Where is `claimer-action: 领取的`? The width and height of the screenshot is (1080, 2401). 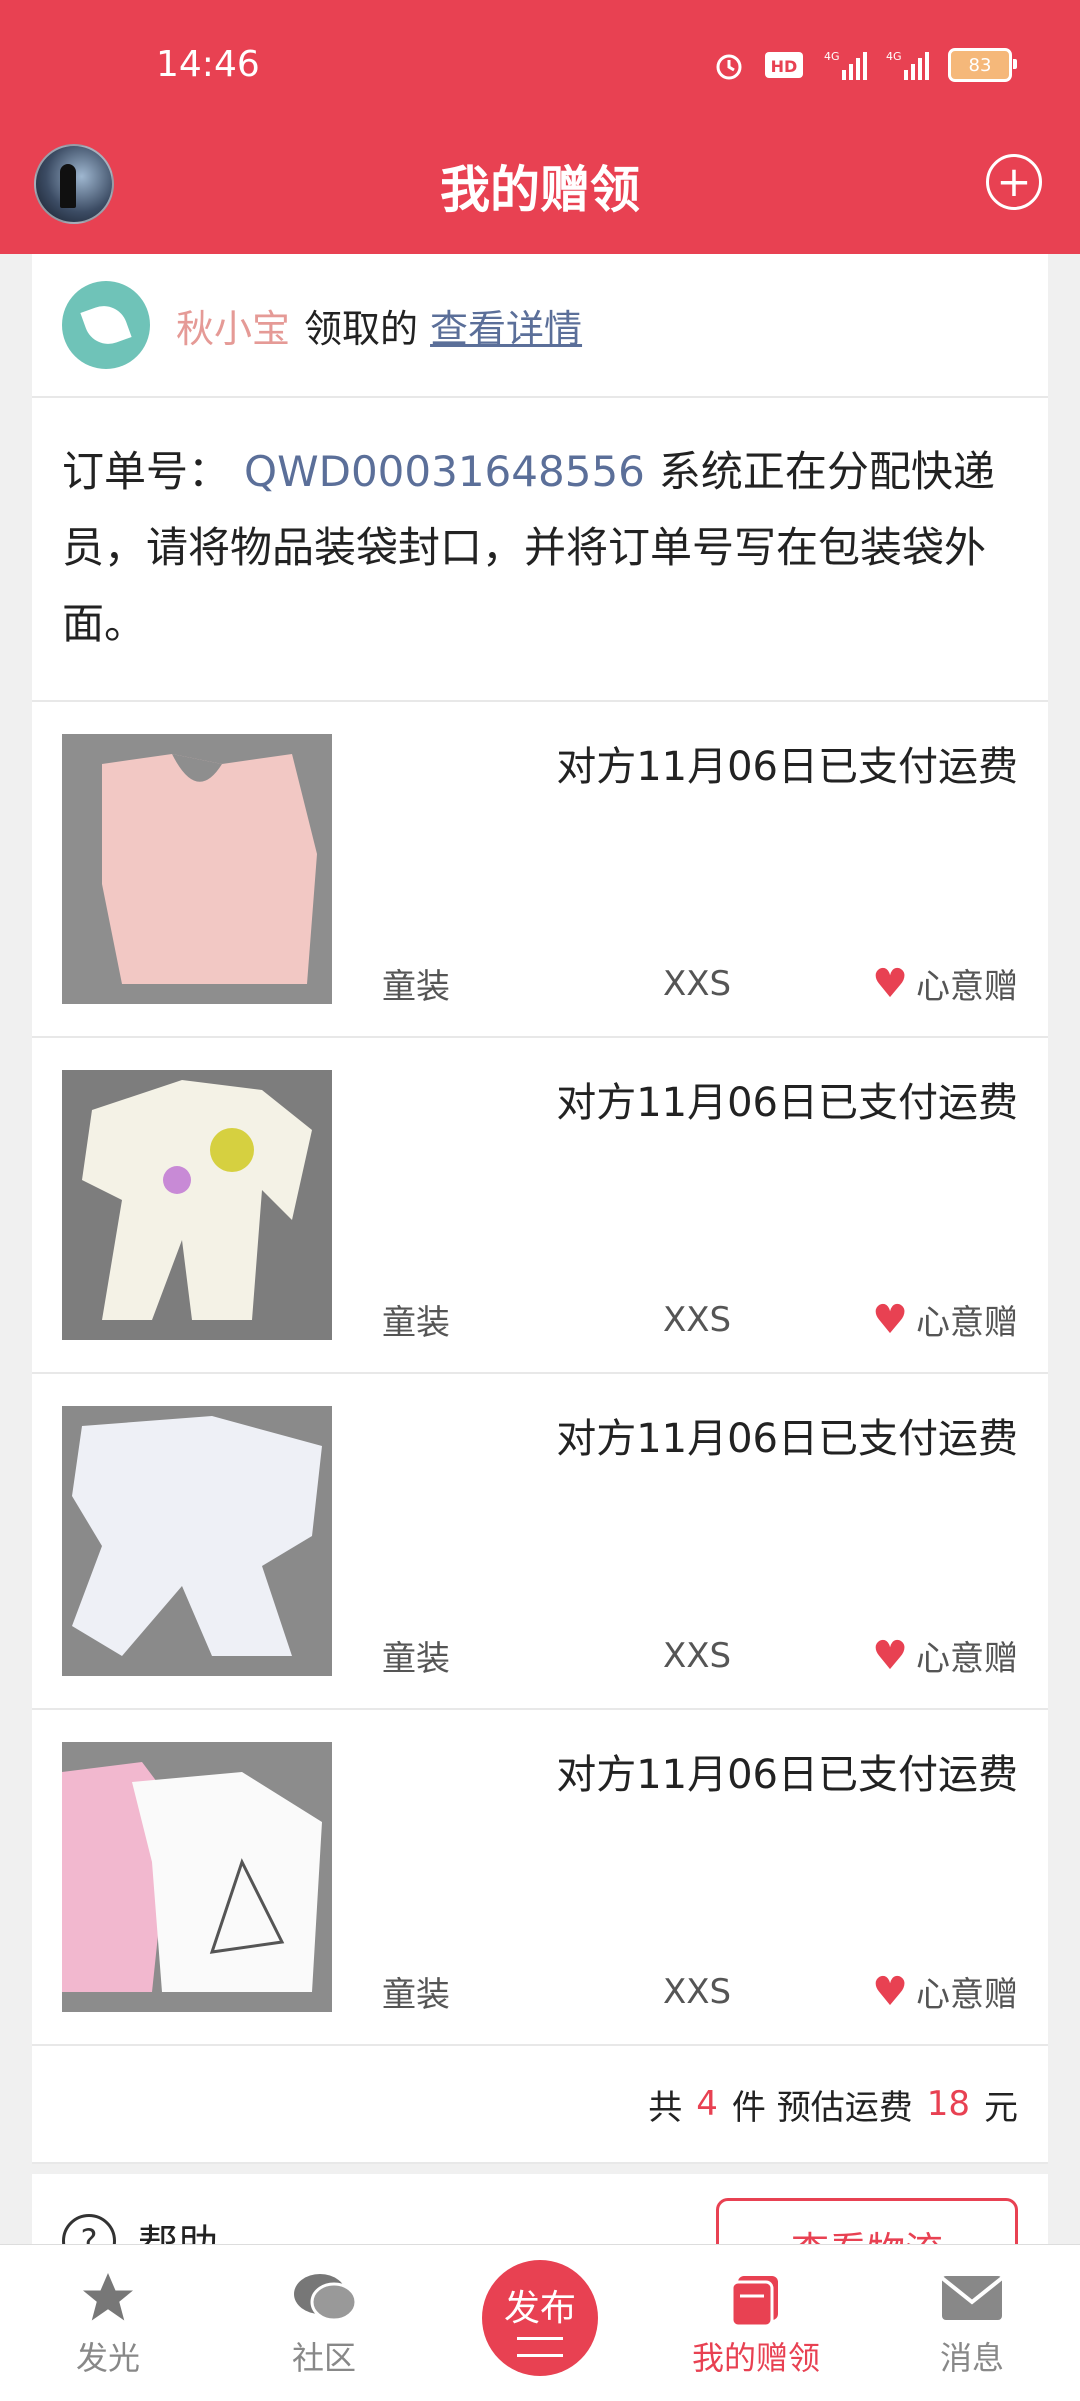
claimer-action: 领取的 is located at coordinates (361, 328).